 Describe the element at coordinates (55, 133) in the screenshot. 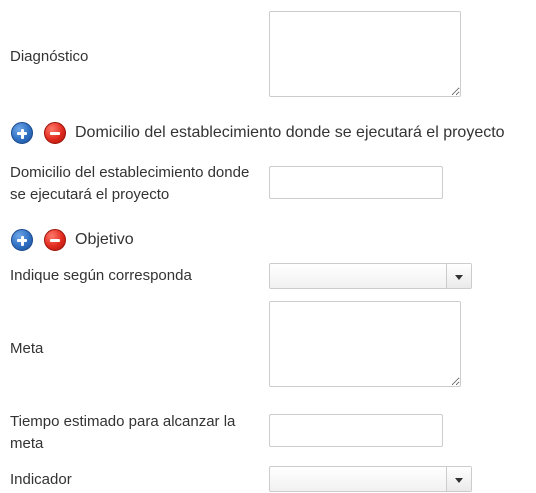

I see `remove-domicilio-button` at that location.